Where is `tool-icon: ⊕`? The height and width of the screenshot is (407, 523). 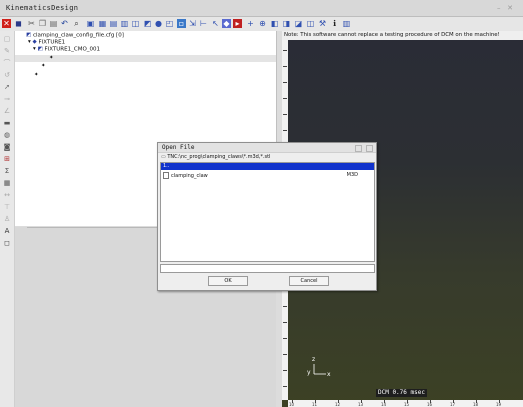 tool-icon: ⊕ is located at coordinates (262, 23).